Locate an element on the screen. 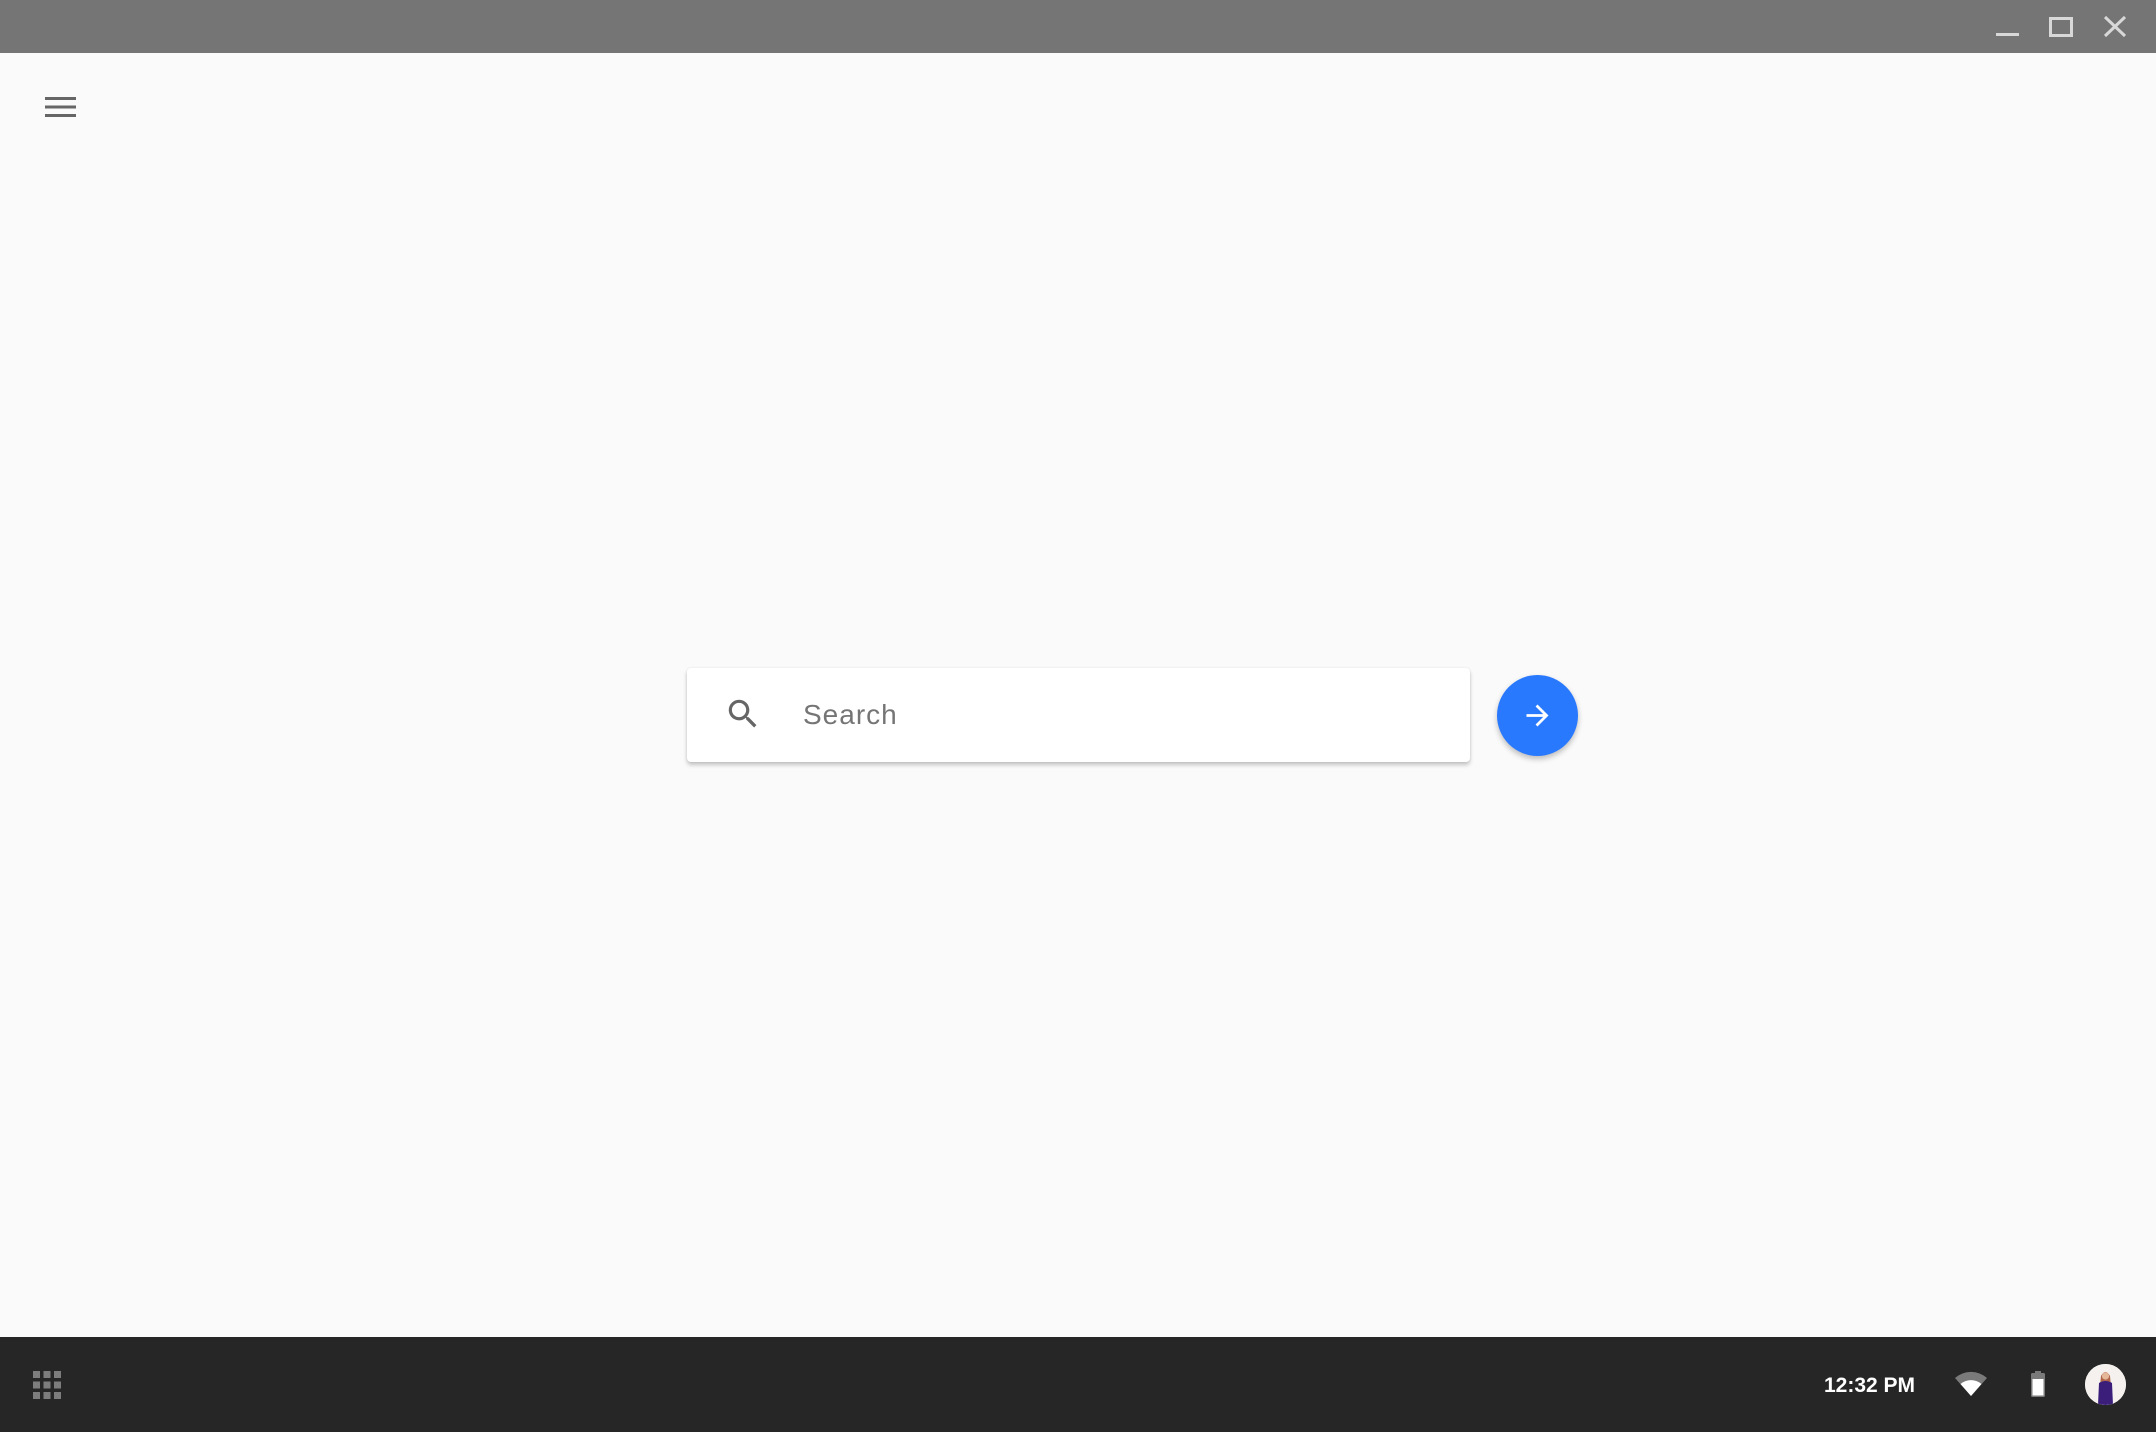 The height and width of the screenshot is (1432, 2156). wifi-icon is located at coordinates (1971, 1383).